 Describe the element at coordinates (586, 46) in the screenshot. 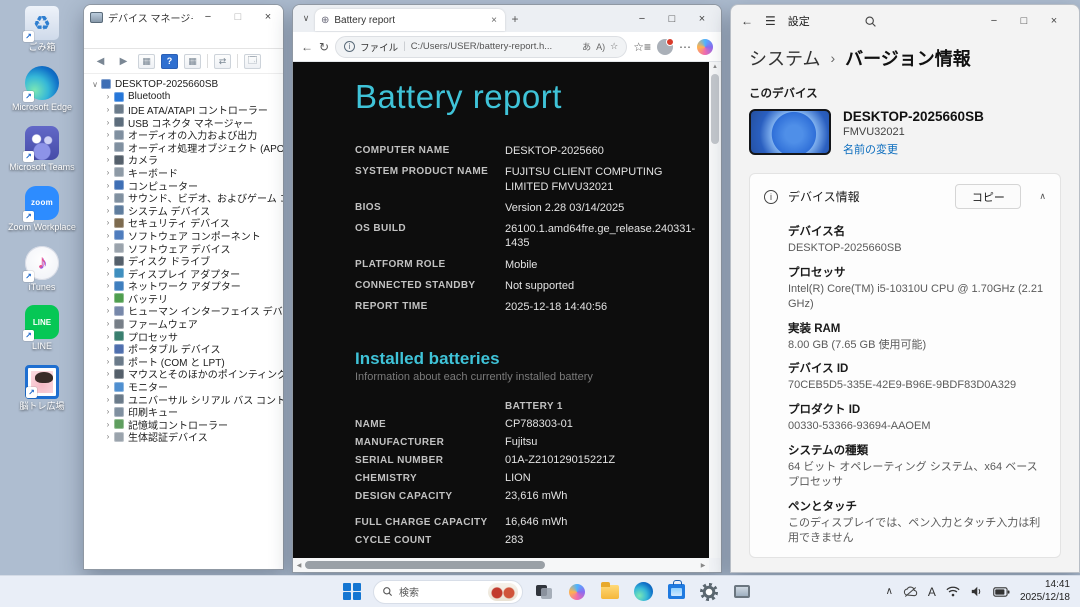

I see `translate-icon: あ` at that location.